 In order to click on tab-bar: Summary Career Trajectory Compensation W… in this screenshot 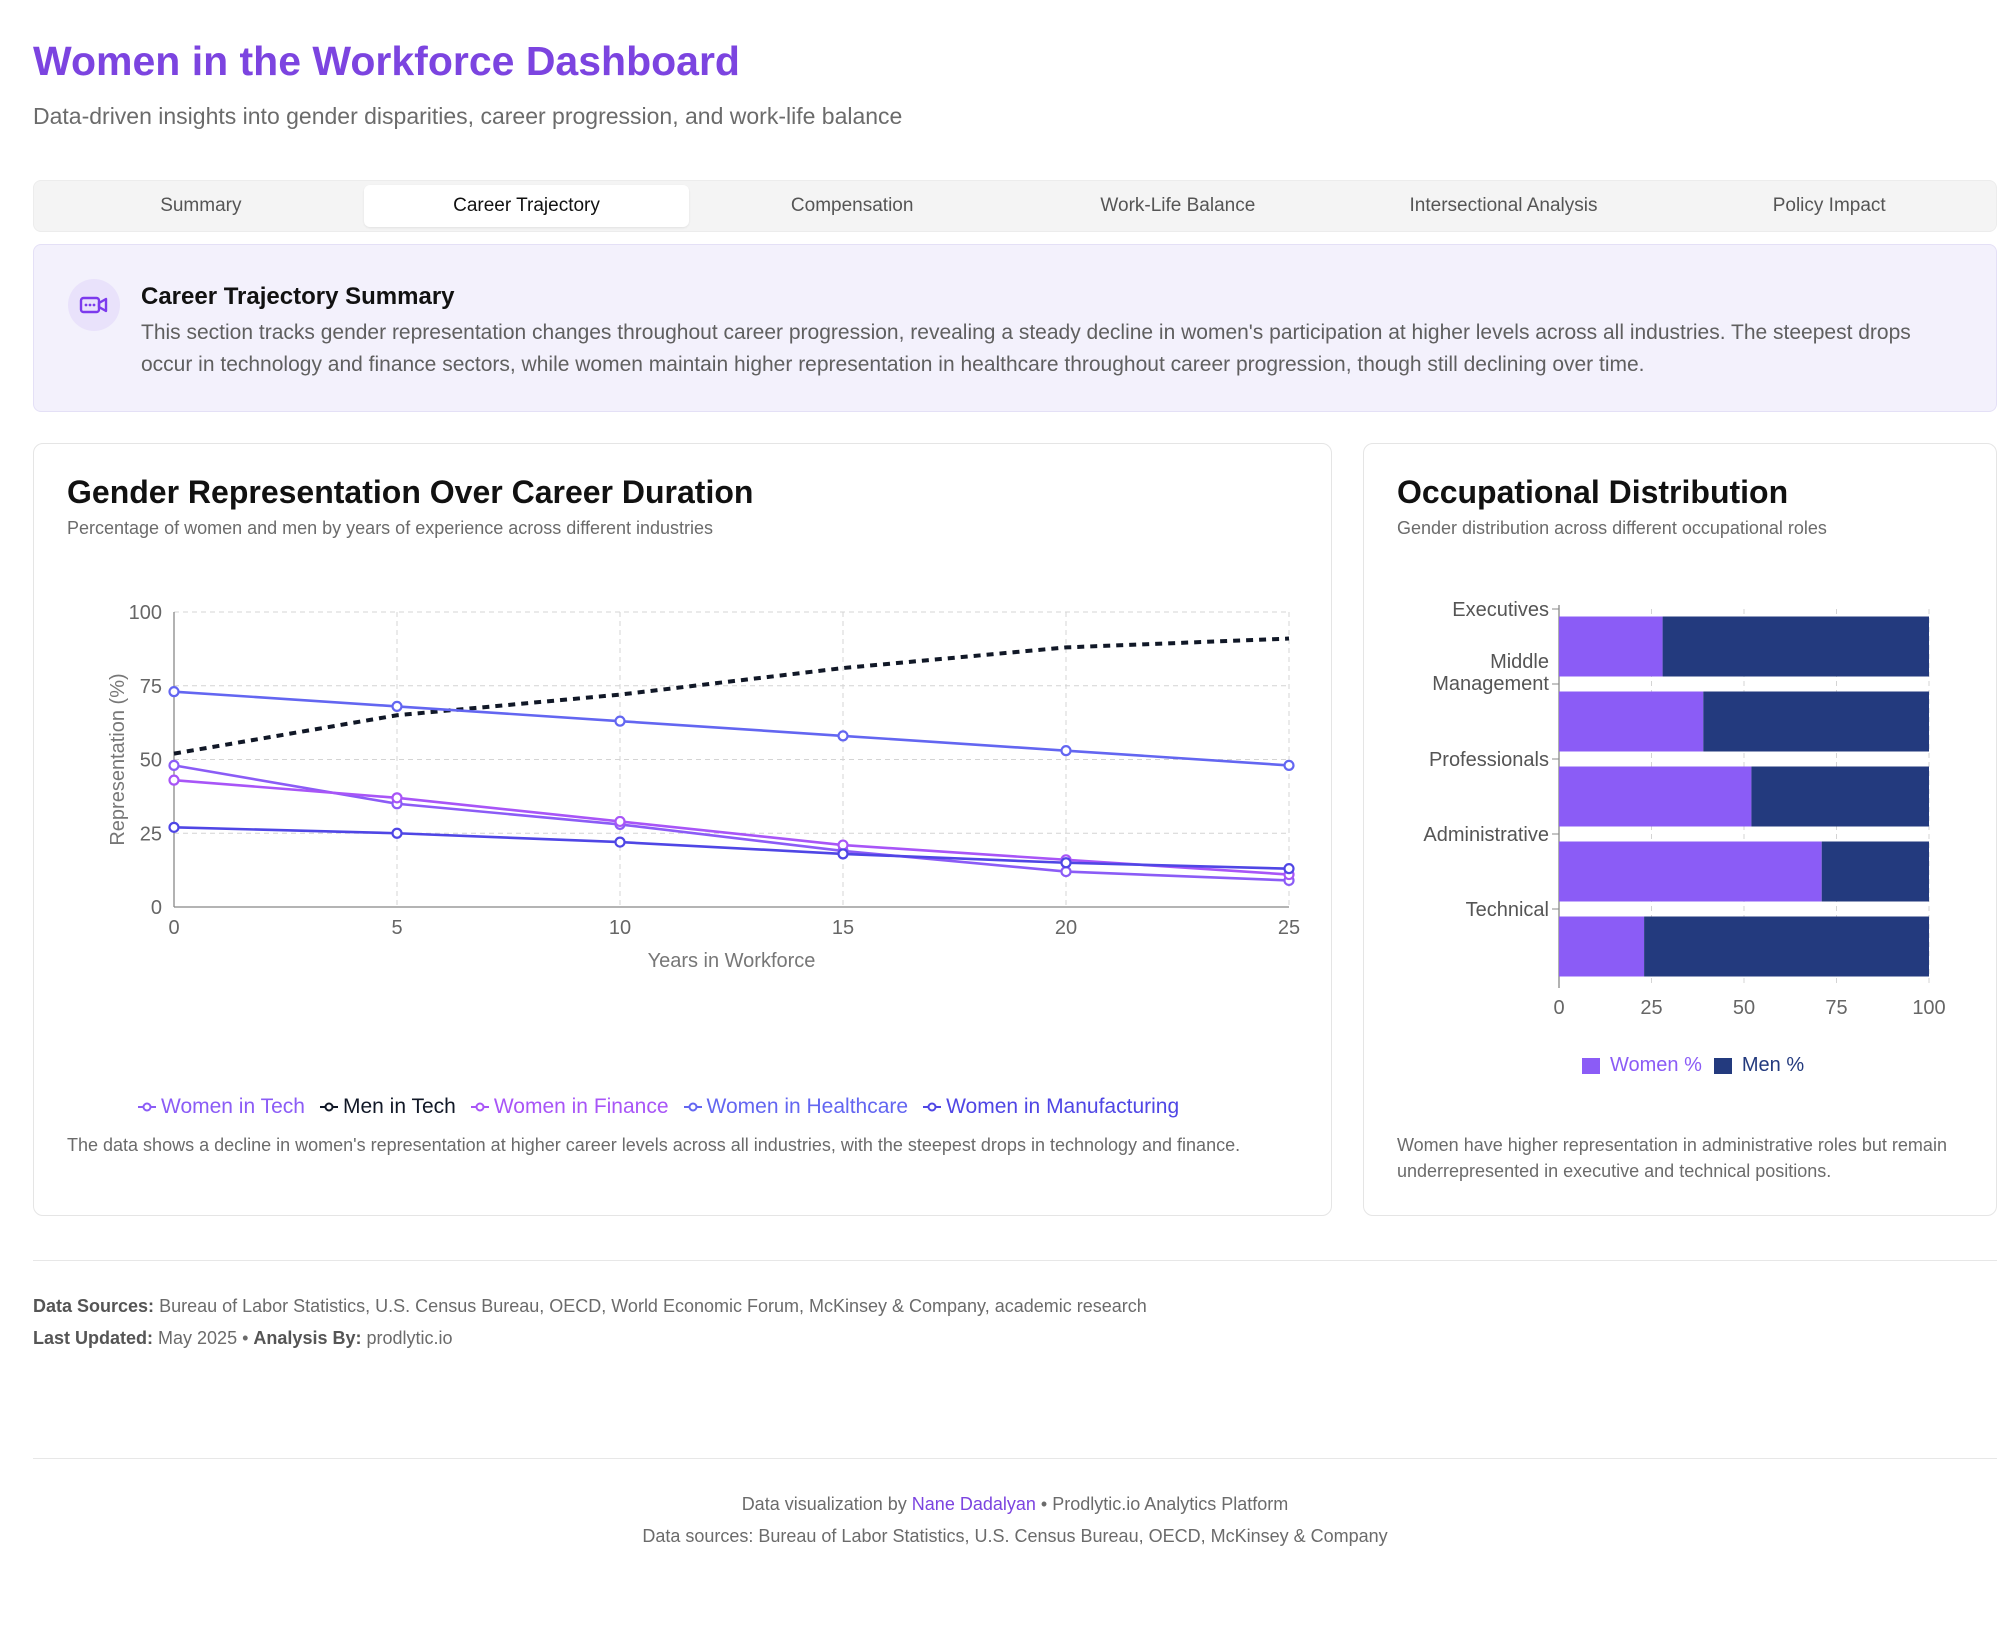, I will do `click(1015, 206)`.